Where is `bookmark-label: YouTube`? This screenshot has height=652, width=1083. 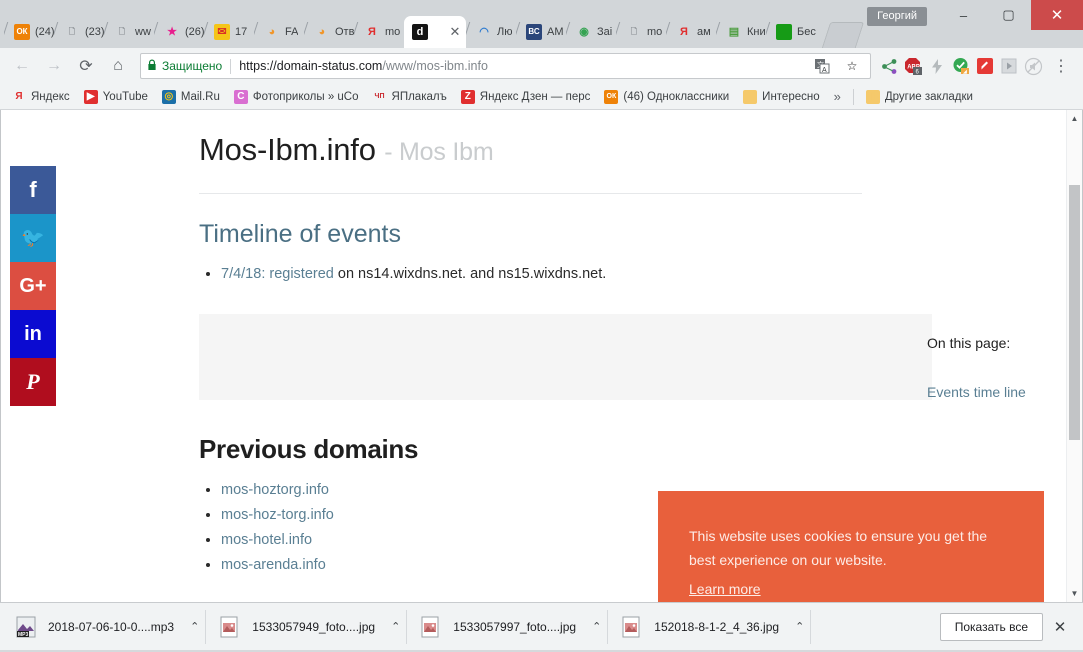
bookmark-label: YouTube is located at coordinates (125, 96).